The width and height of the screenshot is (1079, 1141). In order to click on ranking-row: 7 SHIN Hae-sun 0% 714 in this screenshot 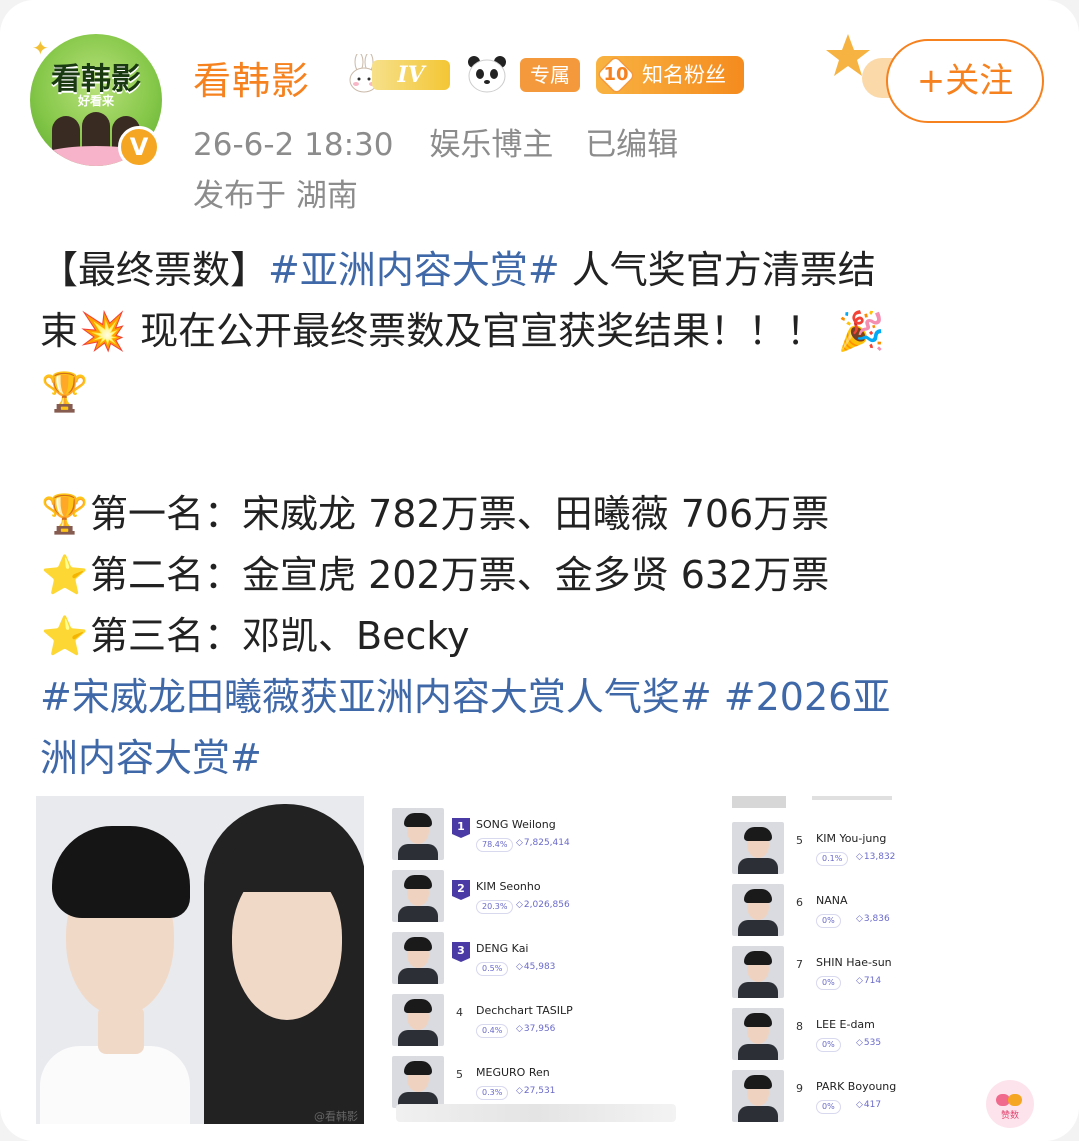, I will do `click(882, 974)`.